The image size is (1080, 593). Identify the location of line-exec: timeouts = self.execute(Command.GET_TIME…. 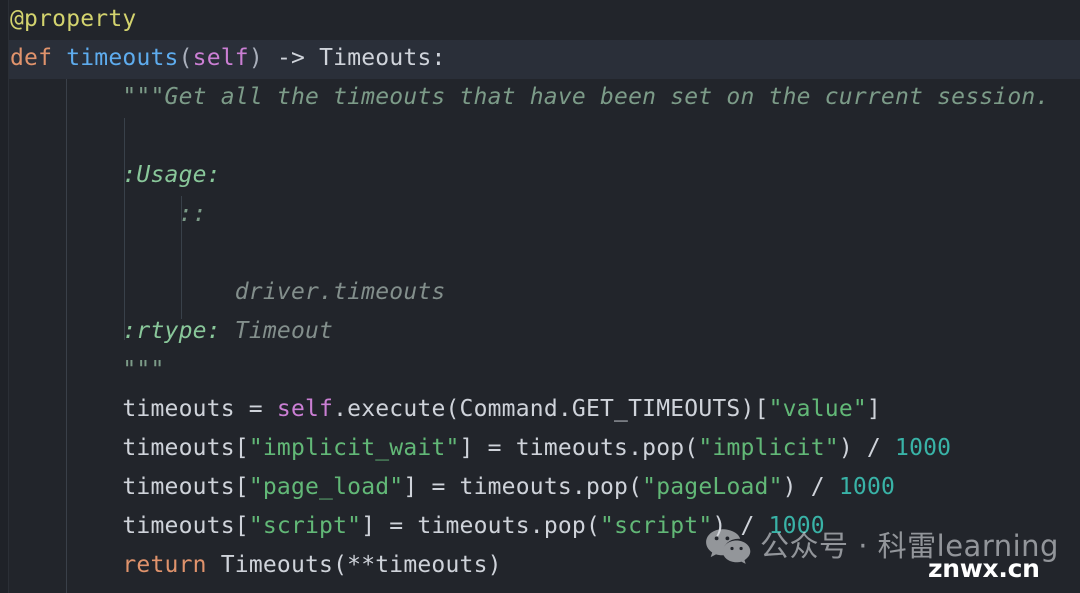
(540, 409).